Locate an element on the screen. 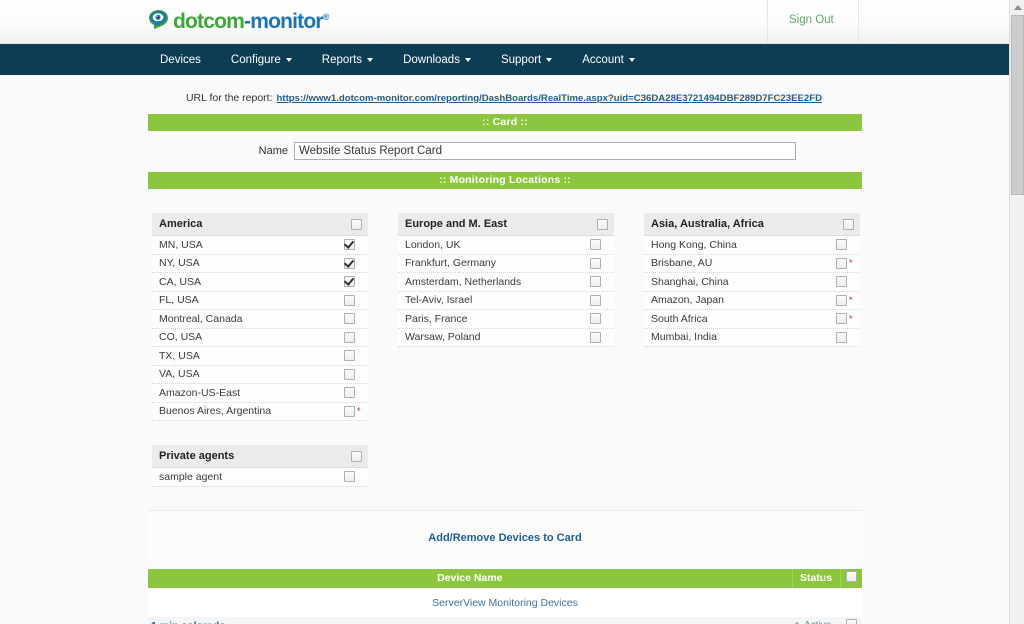 This screenshot has height=624, width=1024. location-row: Frankfurt, Germany * is located at coordinates (506, 263).